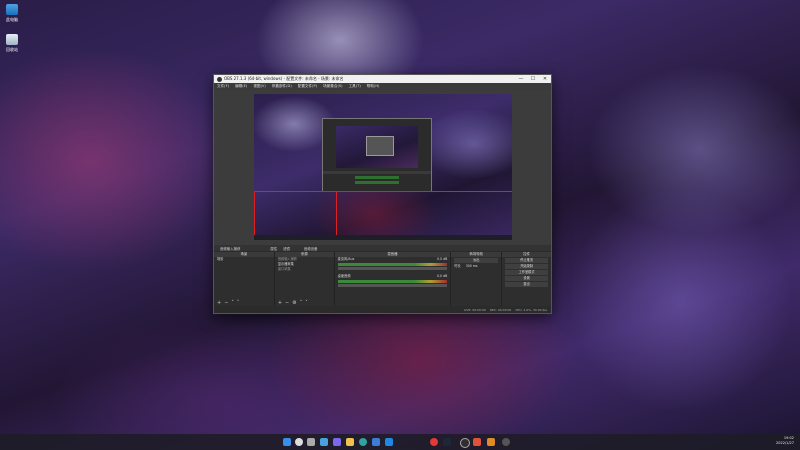  Describe the element at coordinates (477, 442) in the screenshot. I see `settings-icon` at that location.